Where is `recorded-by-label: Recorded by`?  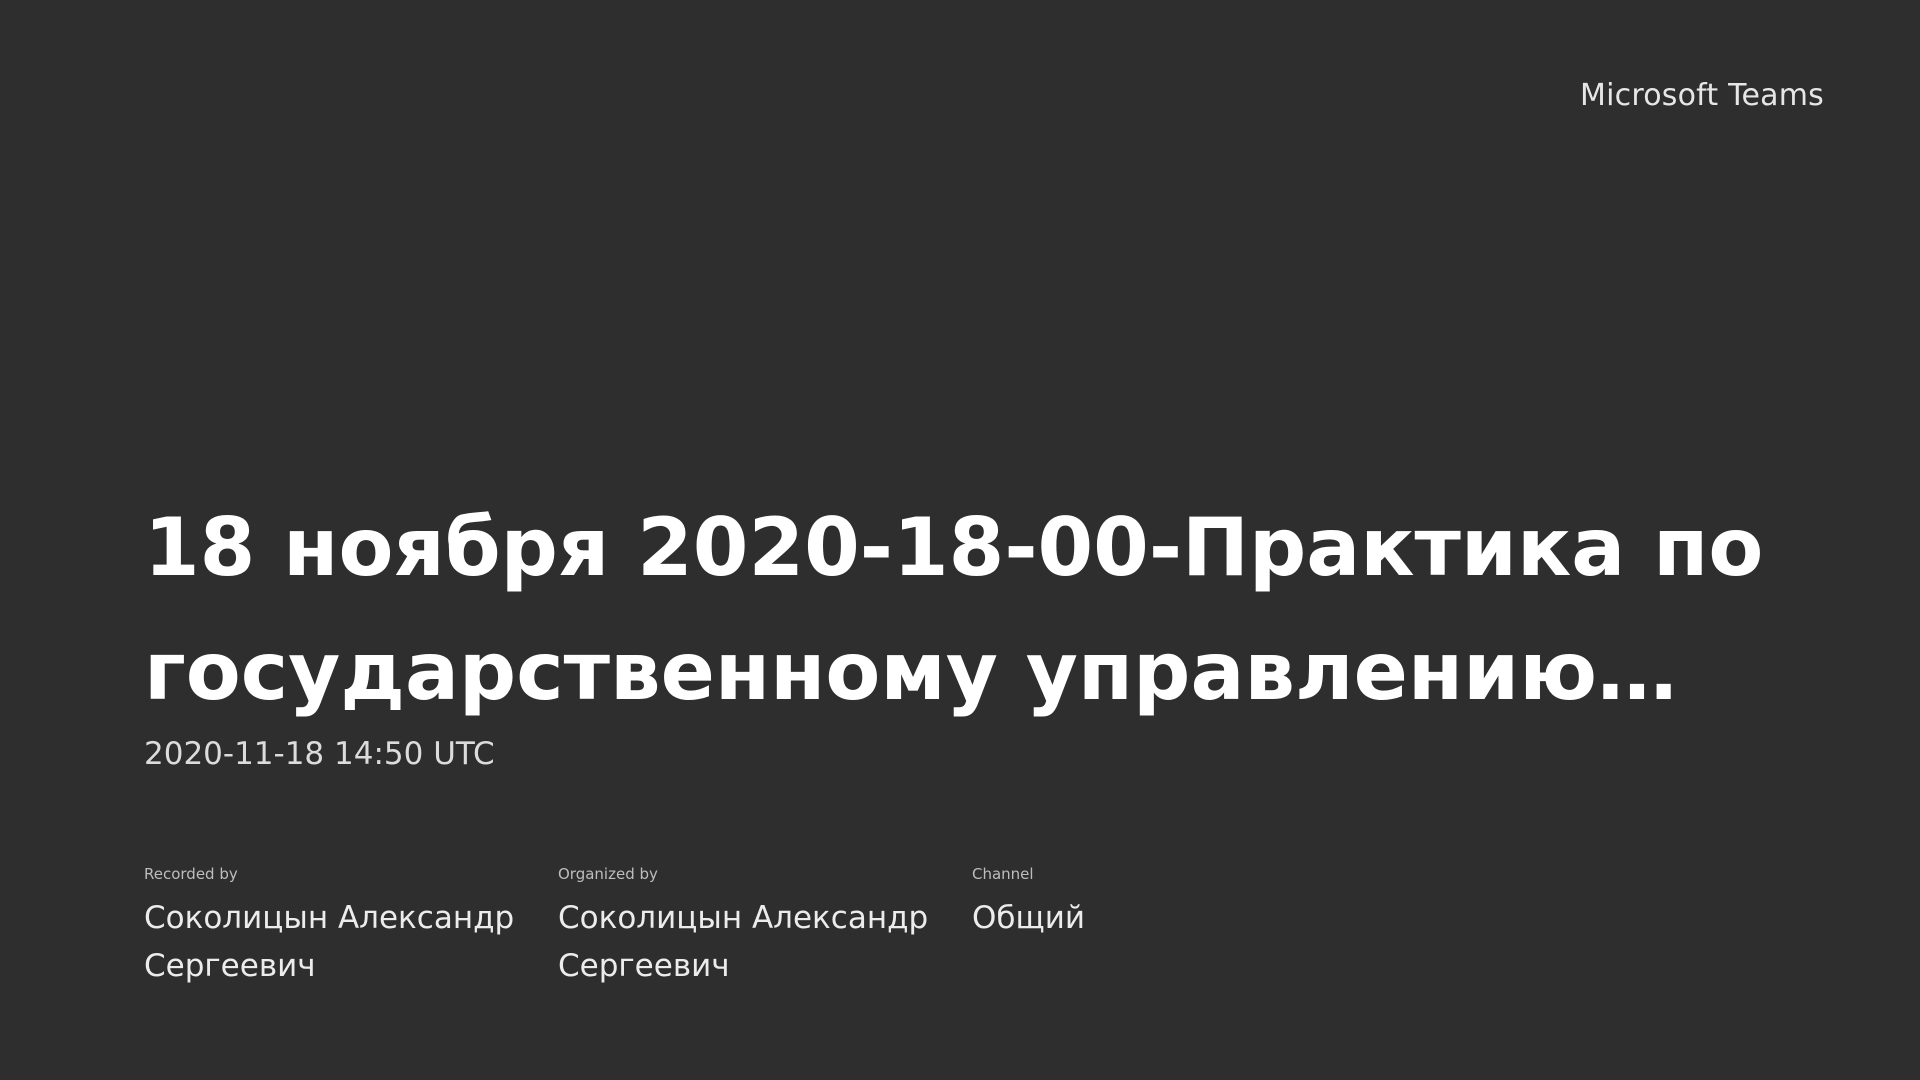 recorded-by-label: Recorded by is located at coordinates (191, 874).